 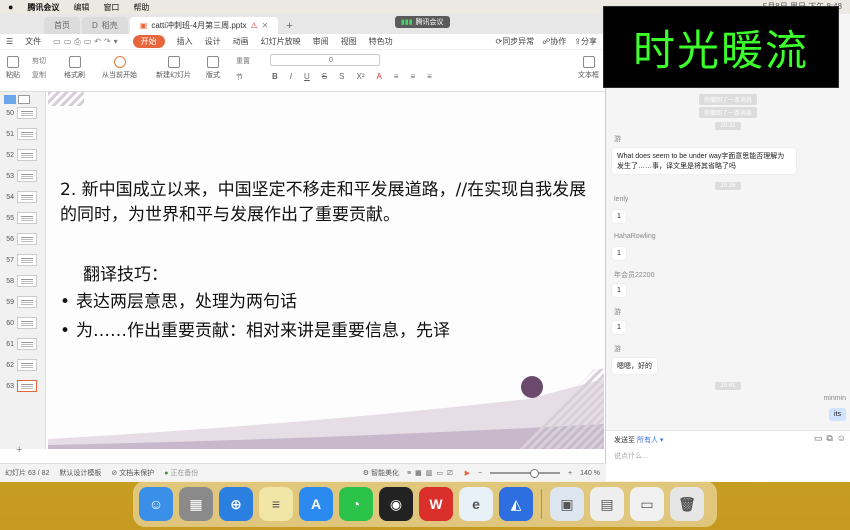 I want to click on paste-icon, so click(x=13, y=62).